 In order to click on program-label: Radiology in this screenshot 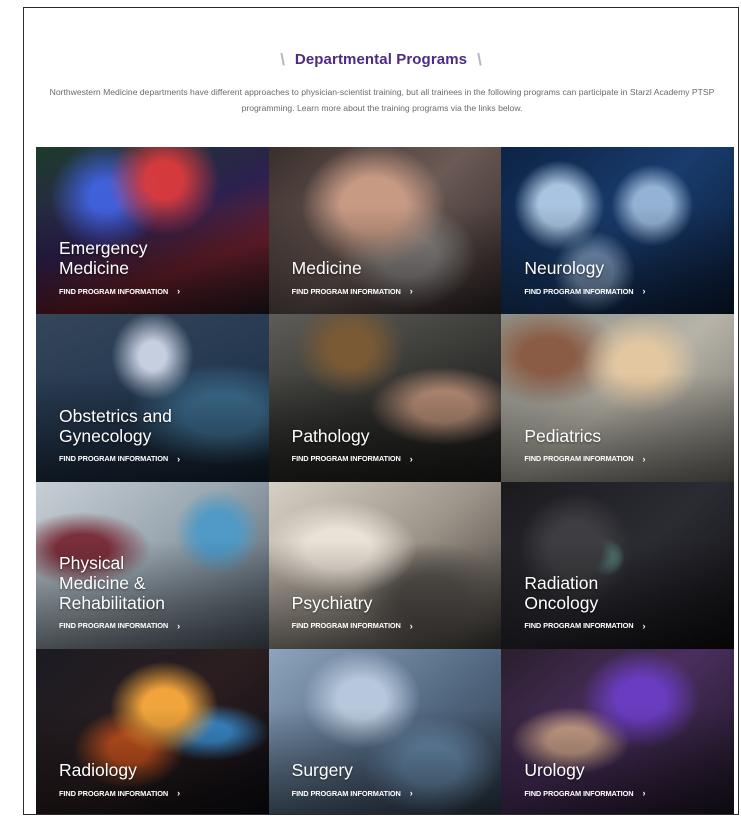, I will do `click(98, 770)`.